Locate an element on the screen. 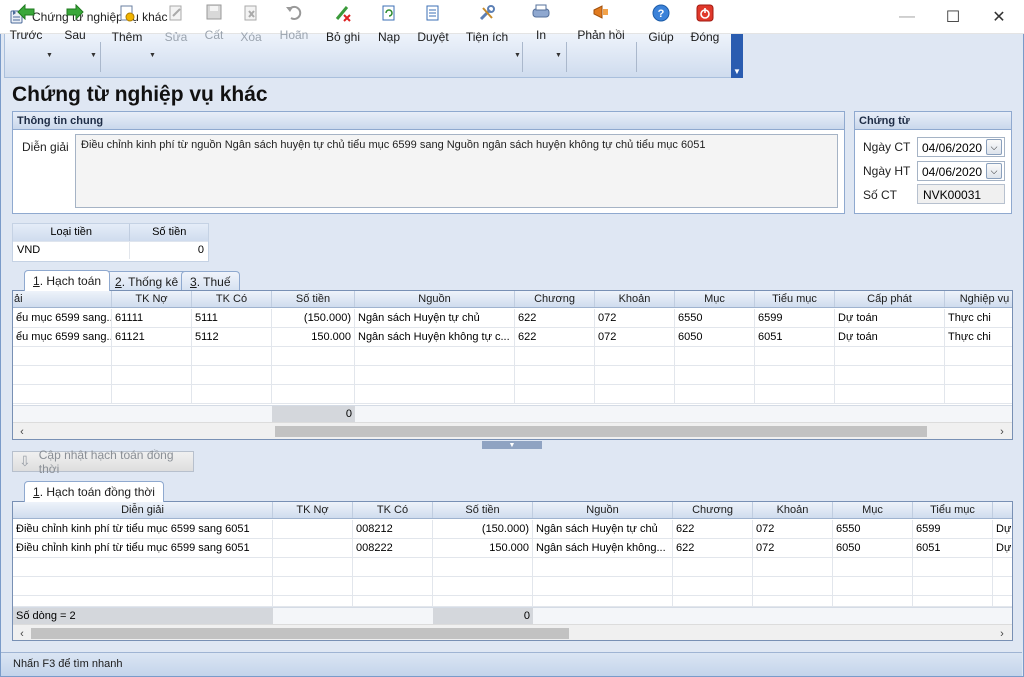  currency-row: VND 0 is located at coordinates (110, 250).